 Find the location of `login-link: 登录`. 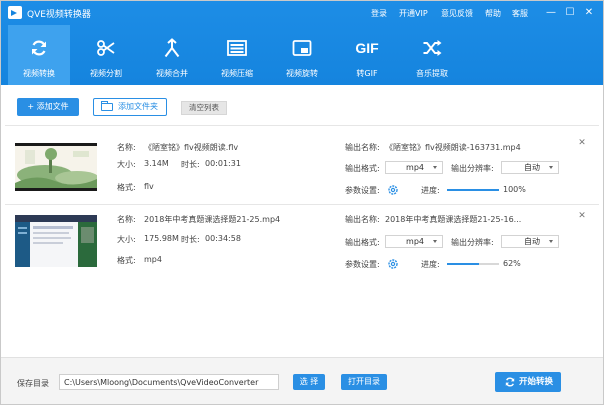

login-link: 登录 is located at coordinates (379, 13).